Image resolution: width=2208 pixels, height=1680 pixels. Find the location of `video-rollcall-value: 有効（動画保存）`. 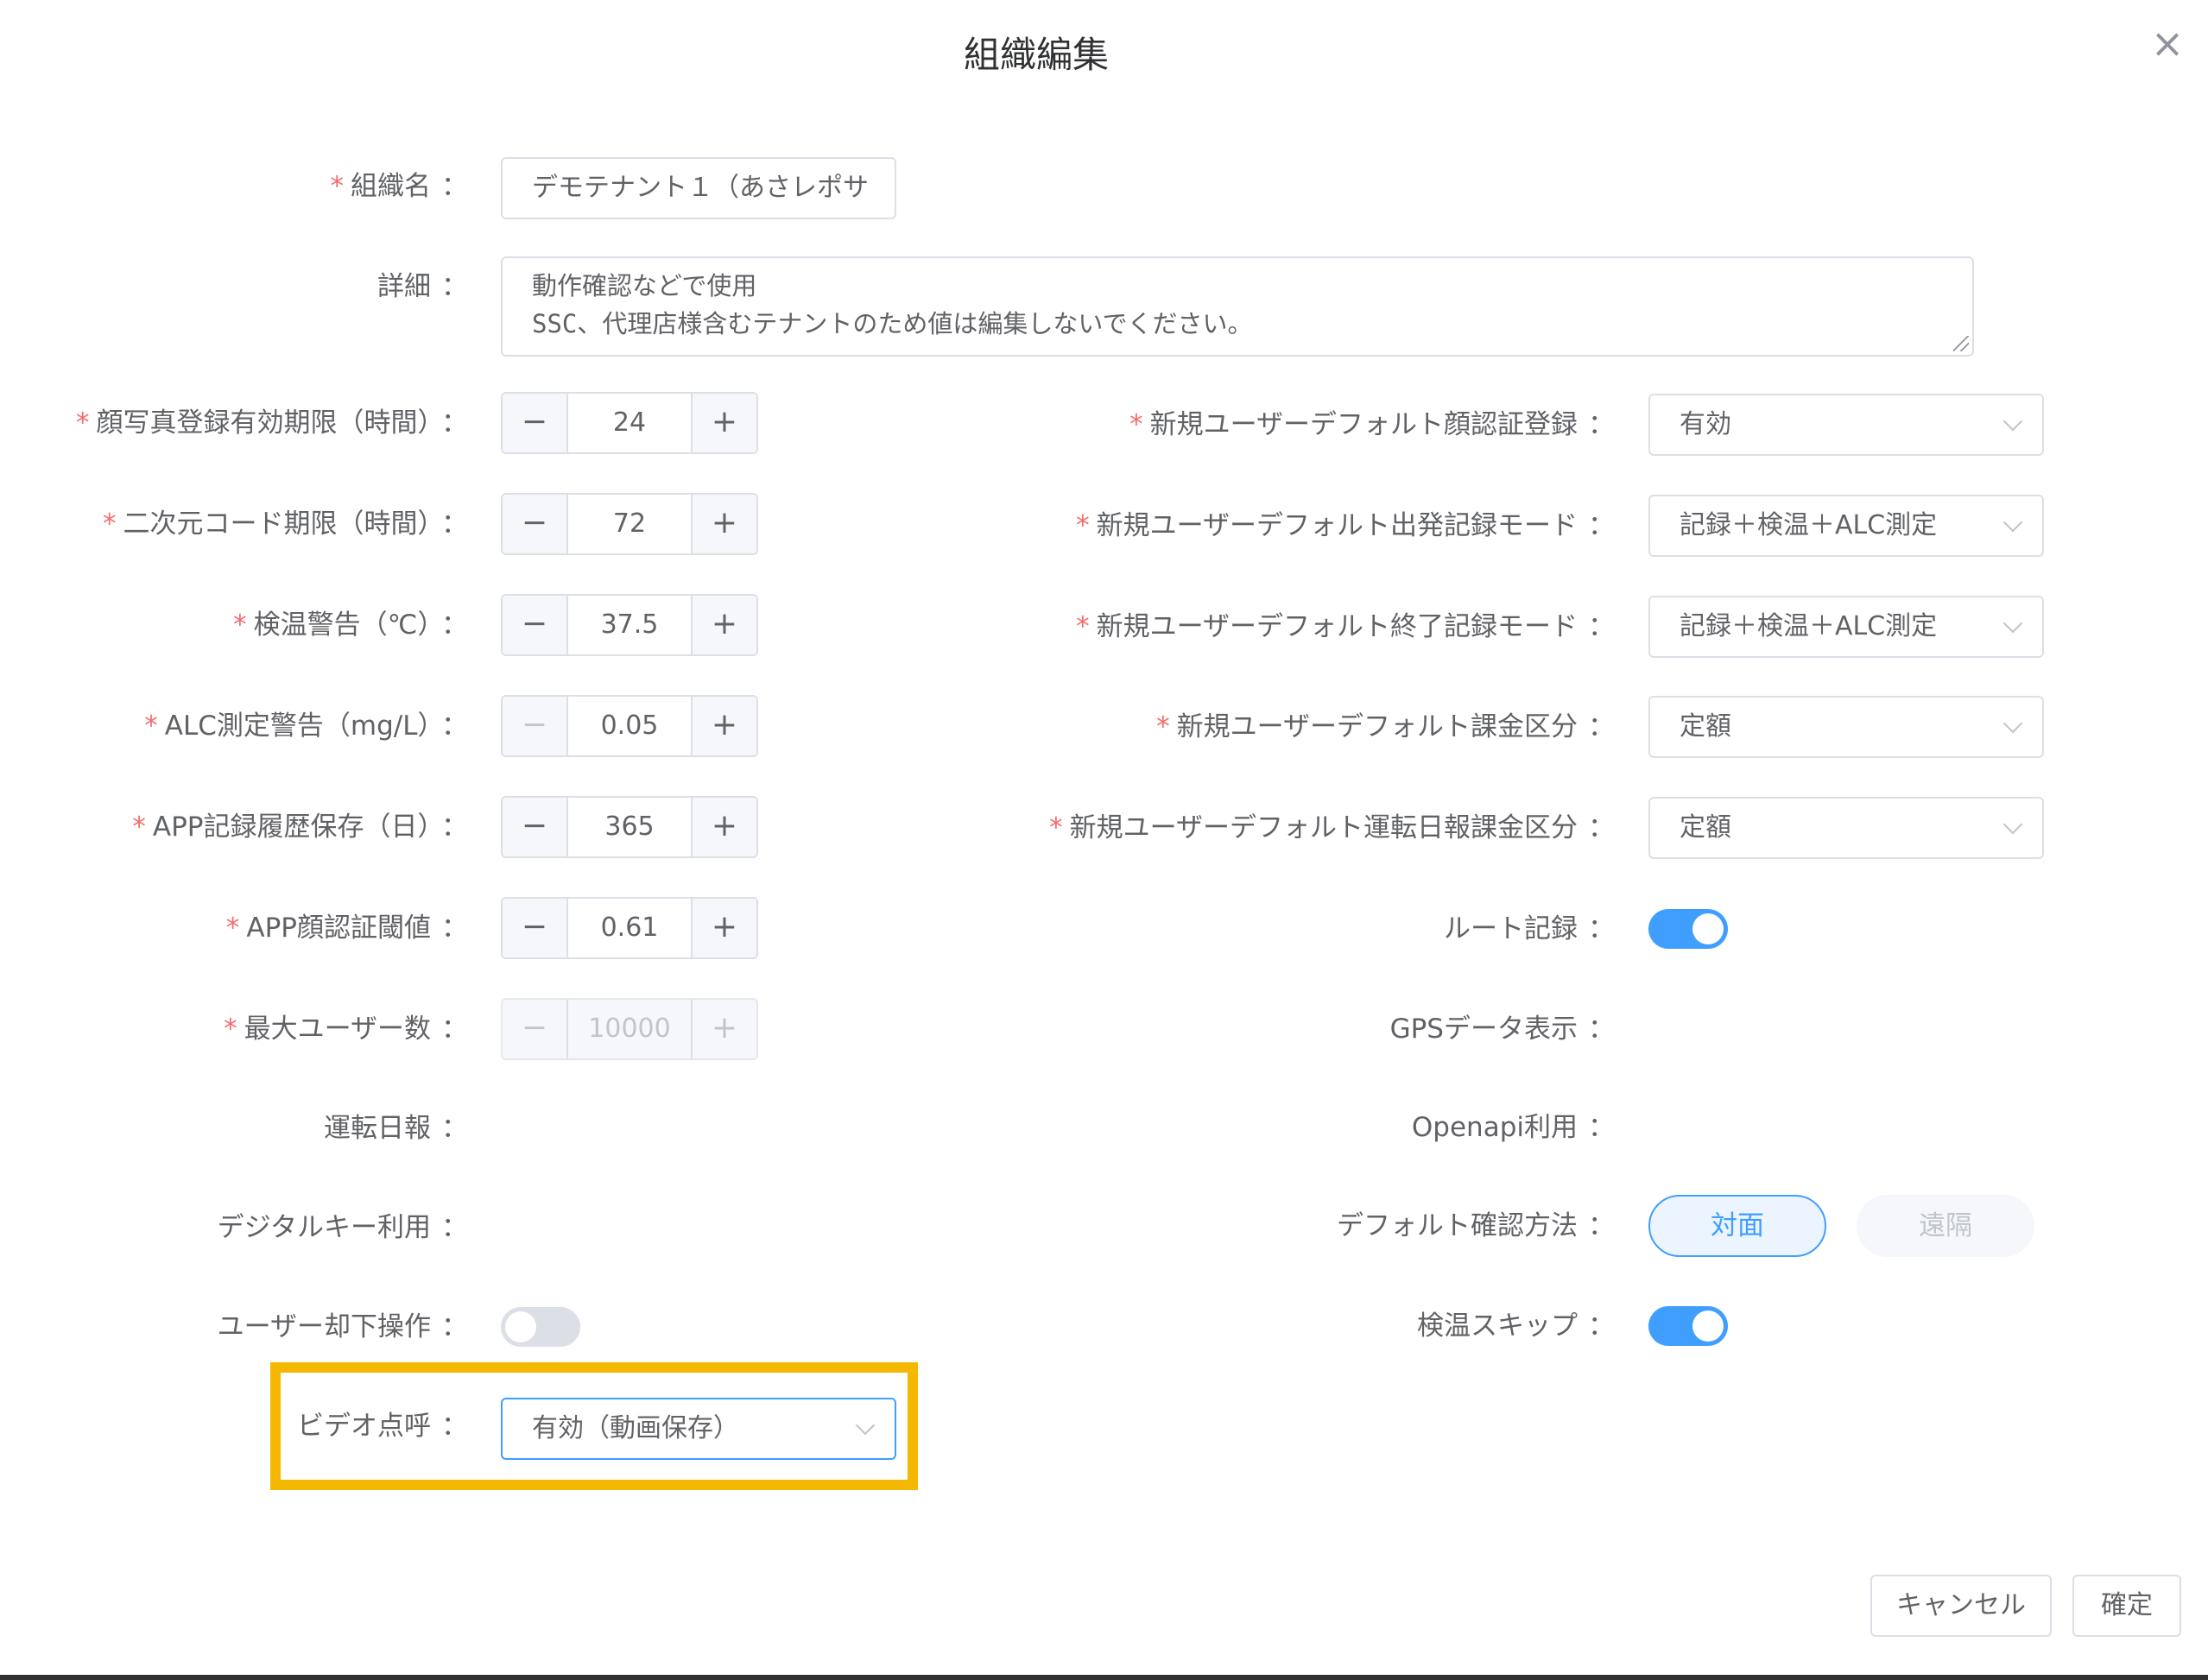

video-rollcall-value: 有効（動画保存） is located at coordinates (635, 1428).